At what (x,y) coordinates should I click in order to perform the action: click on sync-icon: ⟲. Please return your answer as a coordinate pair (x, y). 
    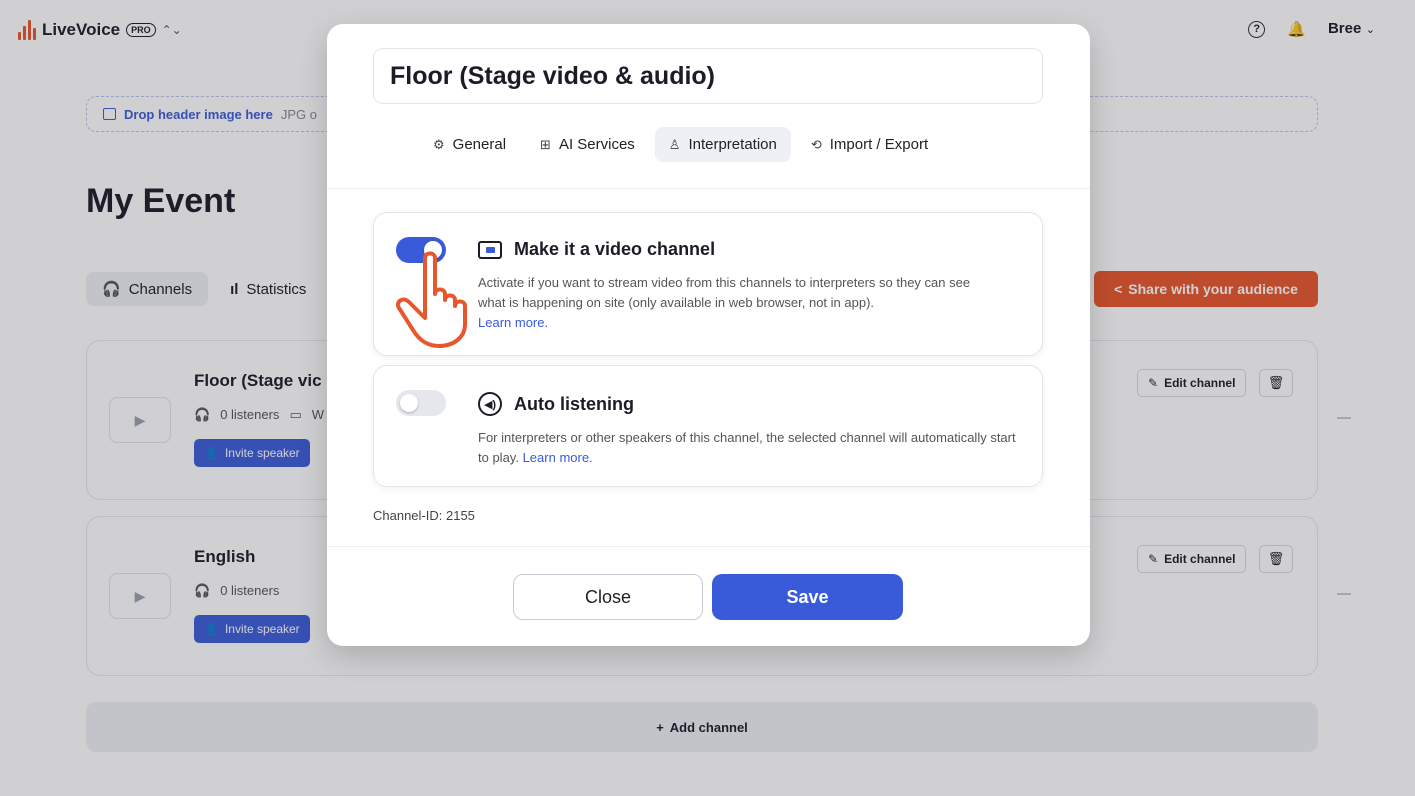
    Looking at the image, I should click on (816, 144).